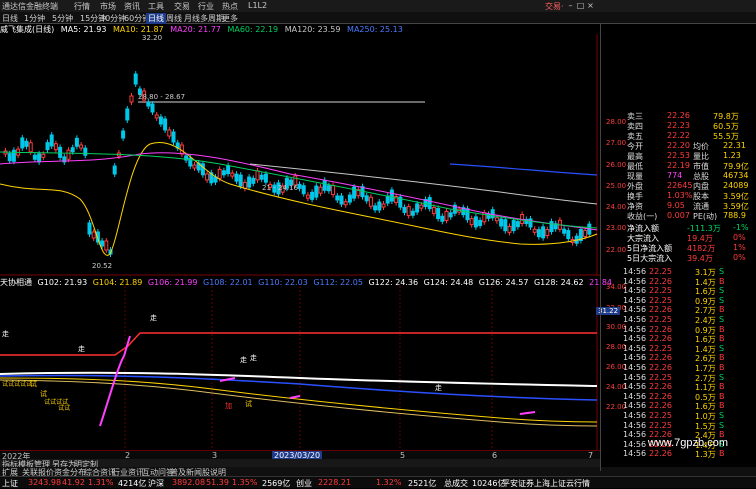 The width and height of the screenshot is (756, 489). What do you see at coordinates (680, 248) in the screenshot?
I see `fund-flow-row: 5日净流入额 4182万 1%` at bounding box center [680, 248].